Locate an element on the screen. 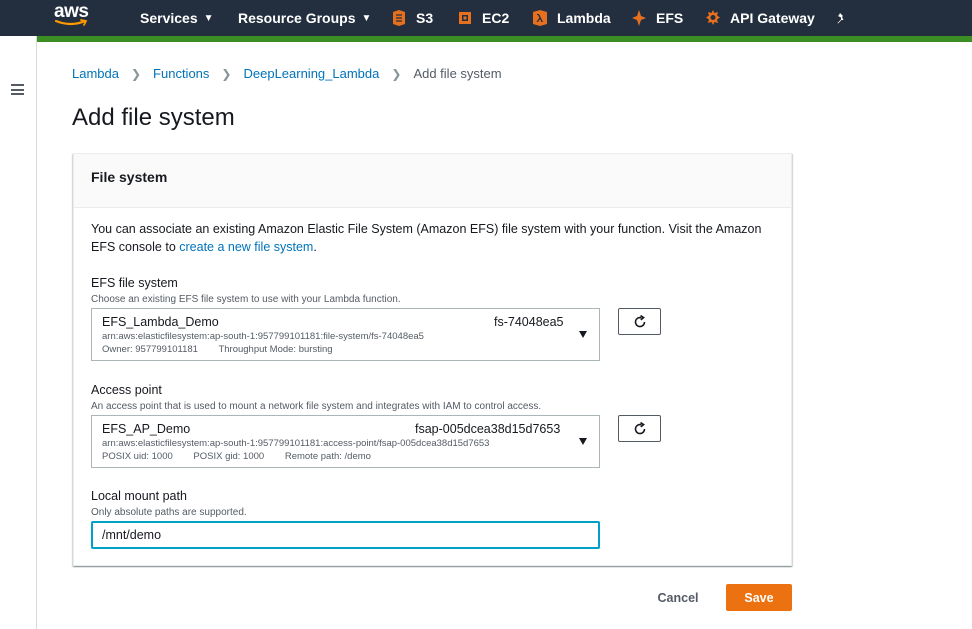 The height and width of the screenshot is (629, 972). shortcut-label: S3 is located at coordinates (425, 18).